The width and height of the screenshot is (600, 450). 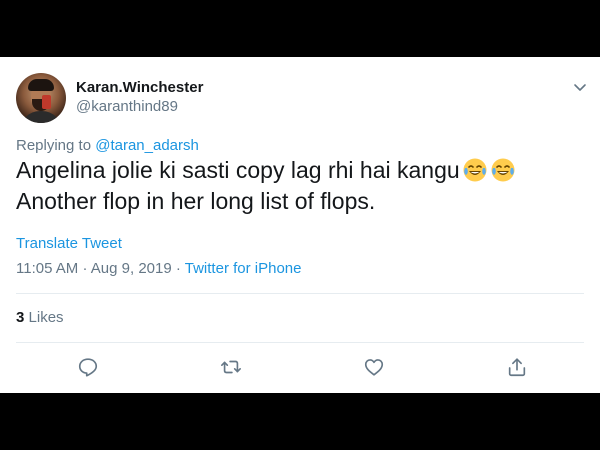 I want to click on reply-icon, so click(x=88, y=367).